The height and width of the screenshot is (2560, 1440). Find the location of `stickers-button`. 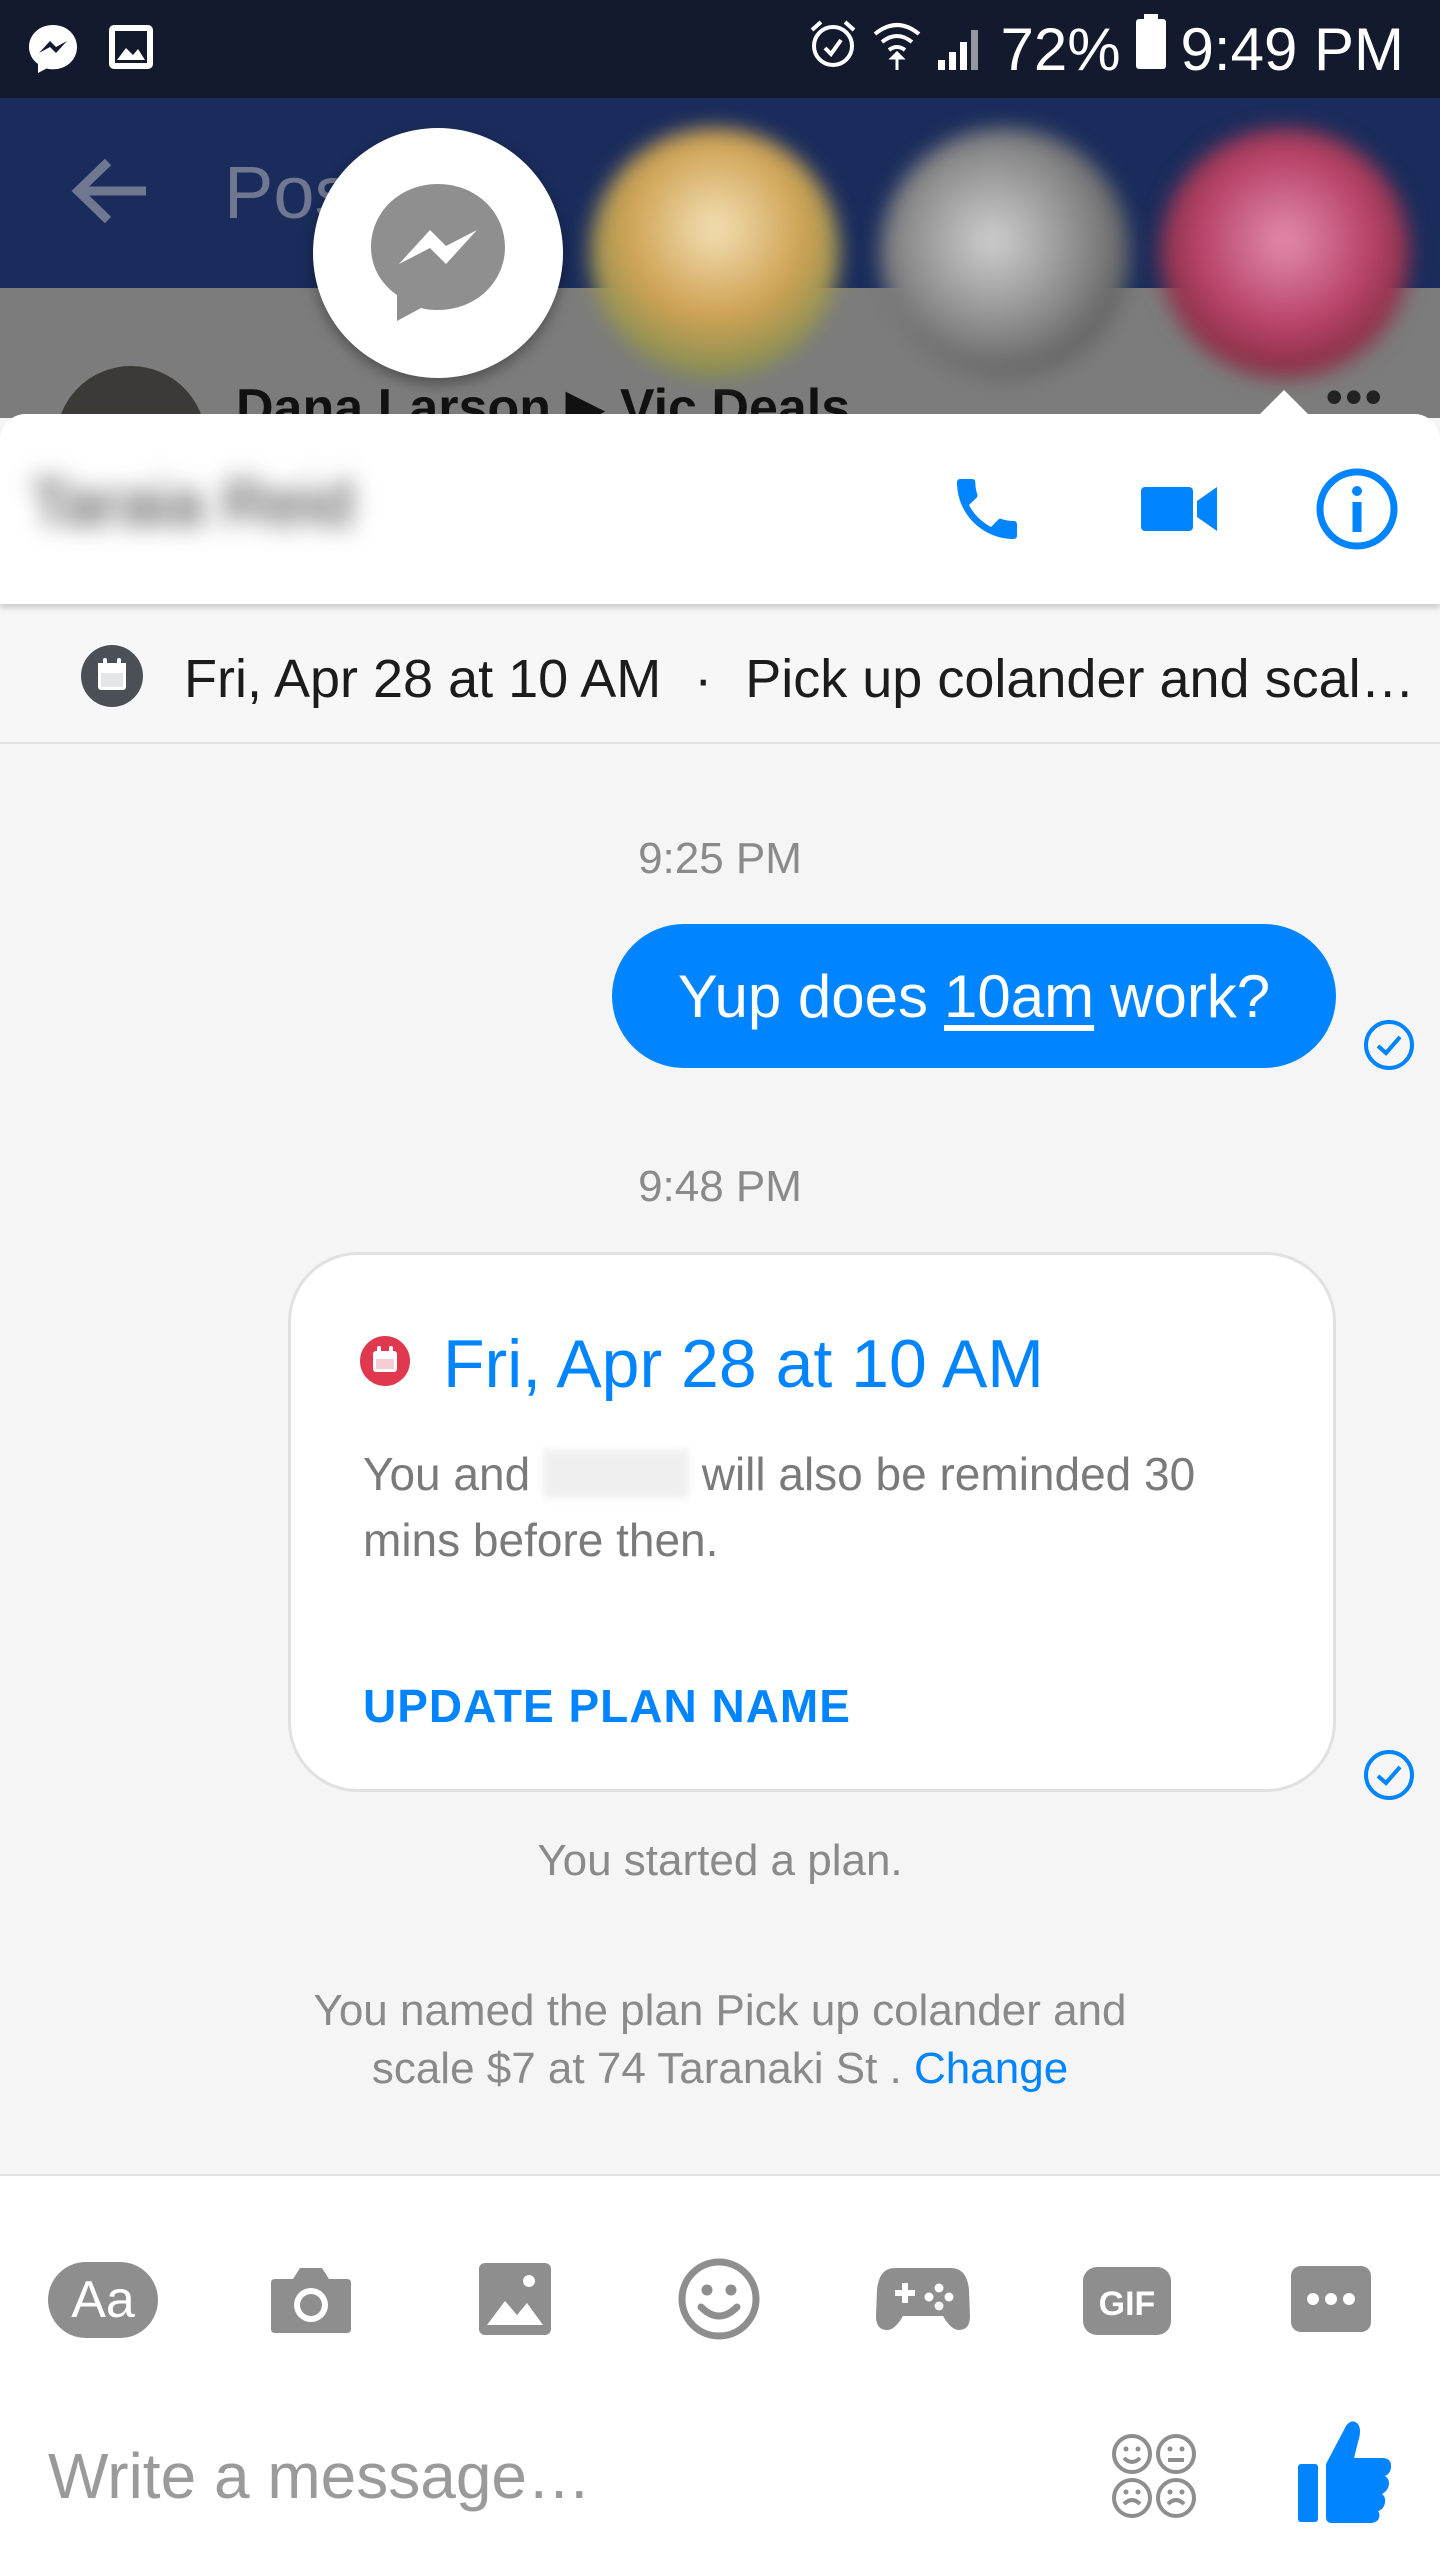

stickers-button is located at coordinates (1154, 2476).